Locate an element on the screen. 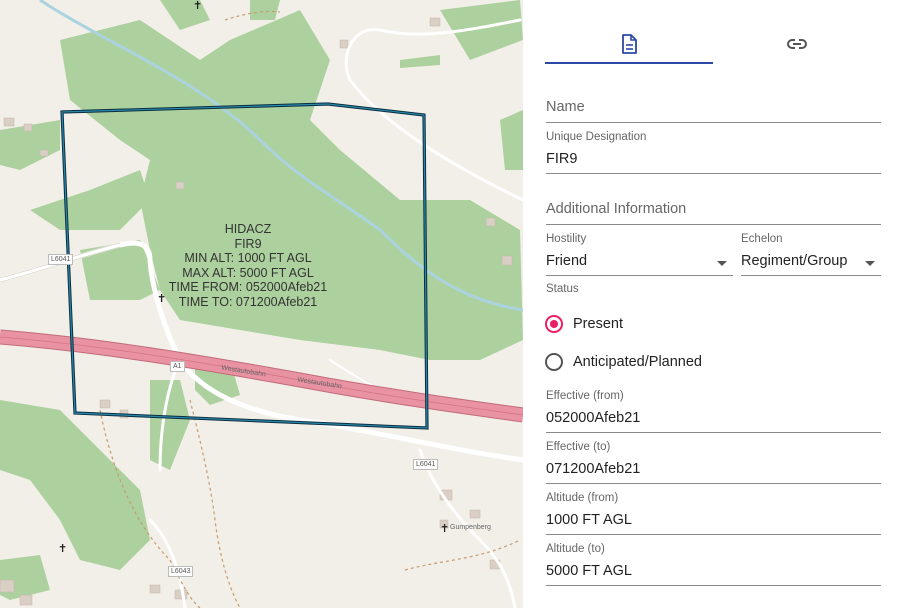  shape-designation: FIR9 is located at coordinates (248, 243).